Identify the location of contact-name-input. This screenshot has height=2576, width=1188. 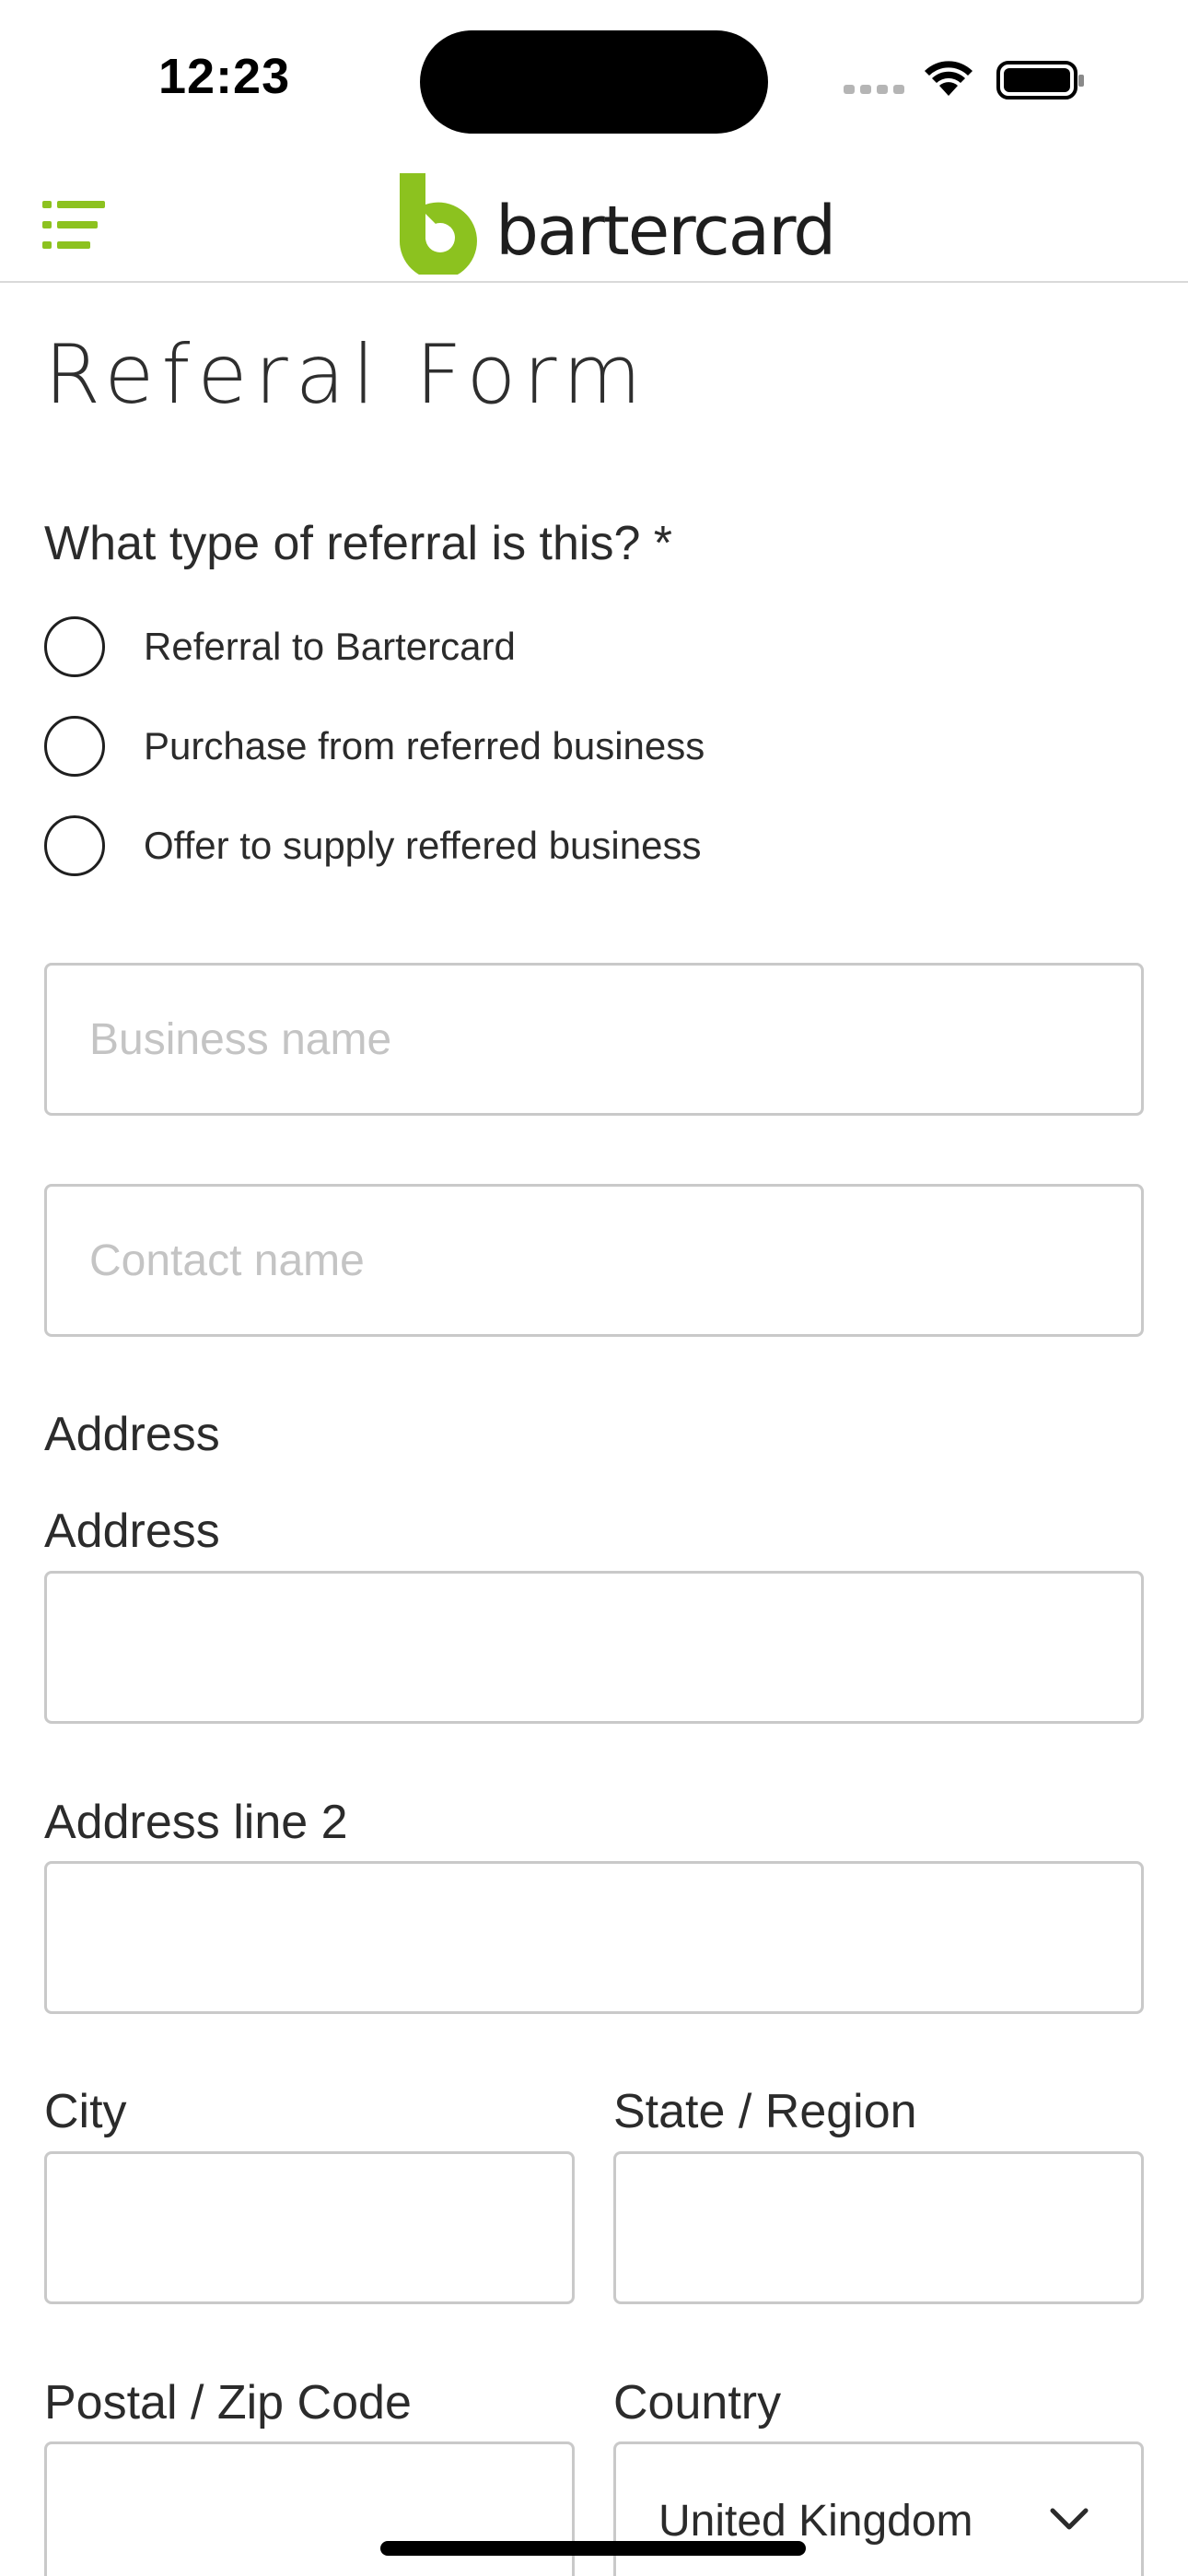
(594, 1260).